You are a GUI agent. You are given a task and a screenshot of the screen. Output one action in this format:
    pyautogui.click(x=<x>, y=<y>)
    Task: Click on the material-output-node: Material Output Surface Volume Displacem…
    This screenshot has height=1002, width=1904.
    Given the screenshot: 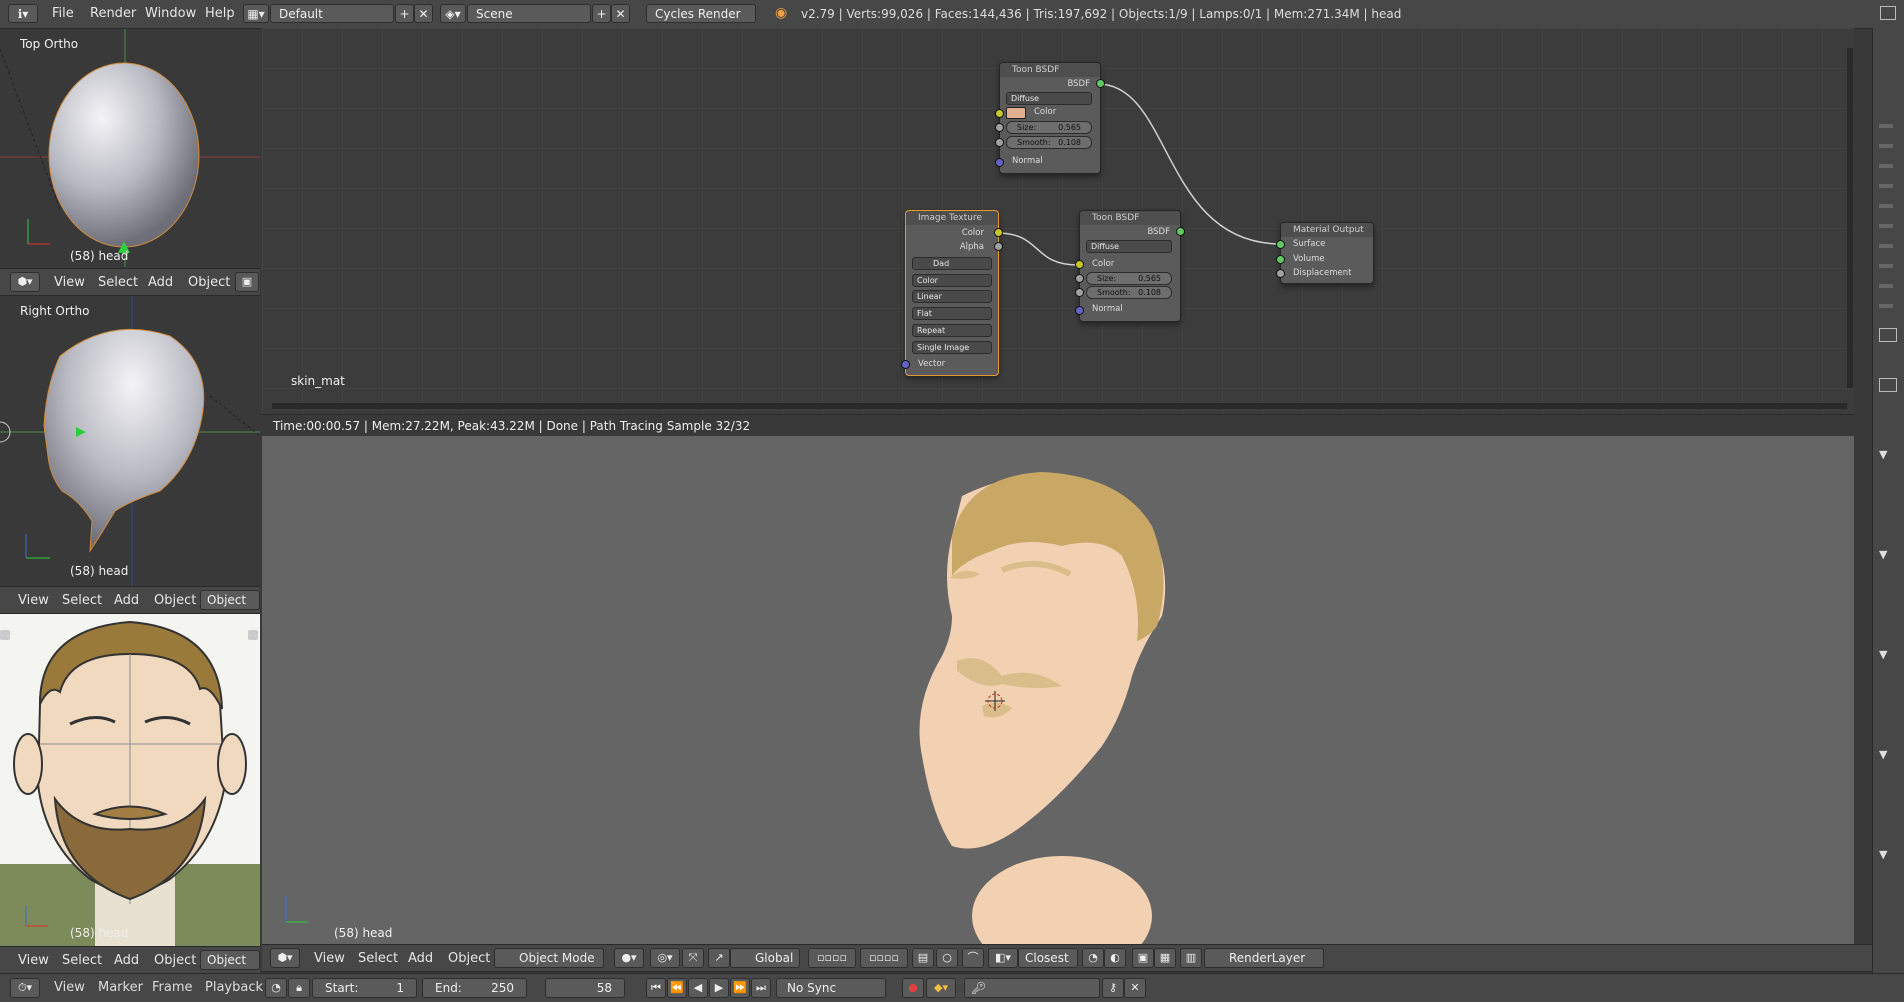 What is the action you would take?
    pyautogui.click(x=1325, y=253)
    